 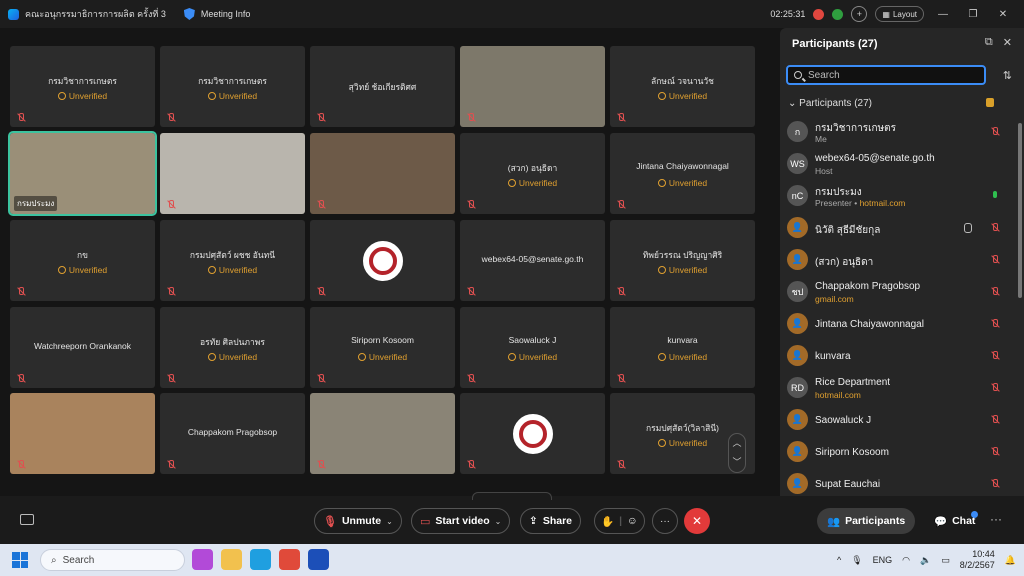 What do you see at coordinates (632, 521) in the screenshot?
I see `emoji-icon: ☺` at bounding box center [632, 521].